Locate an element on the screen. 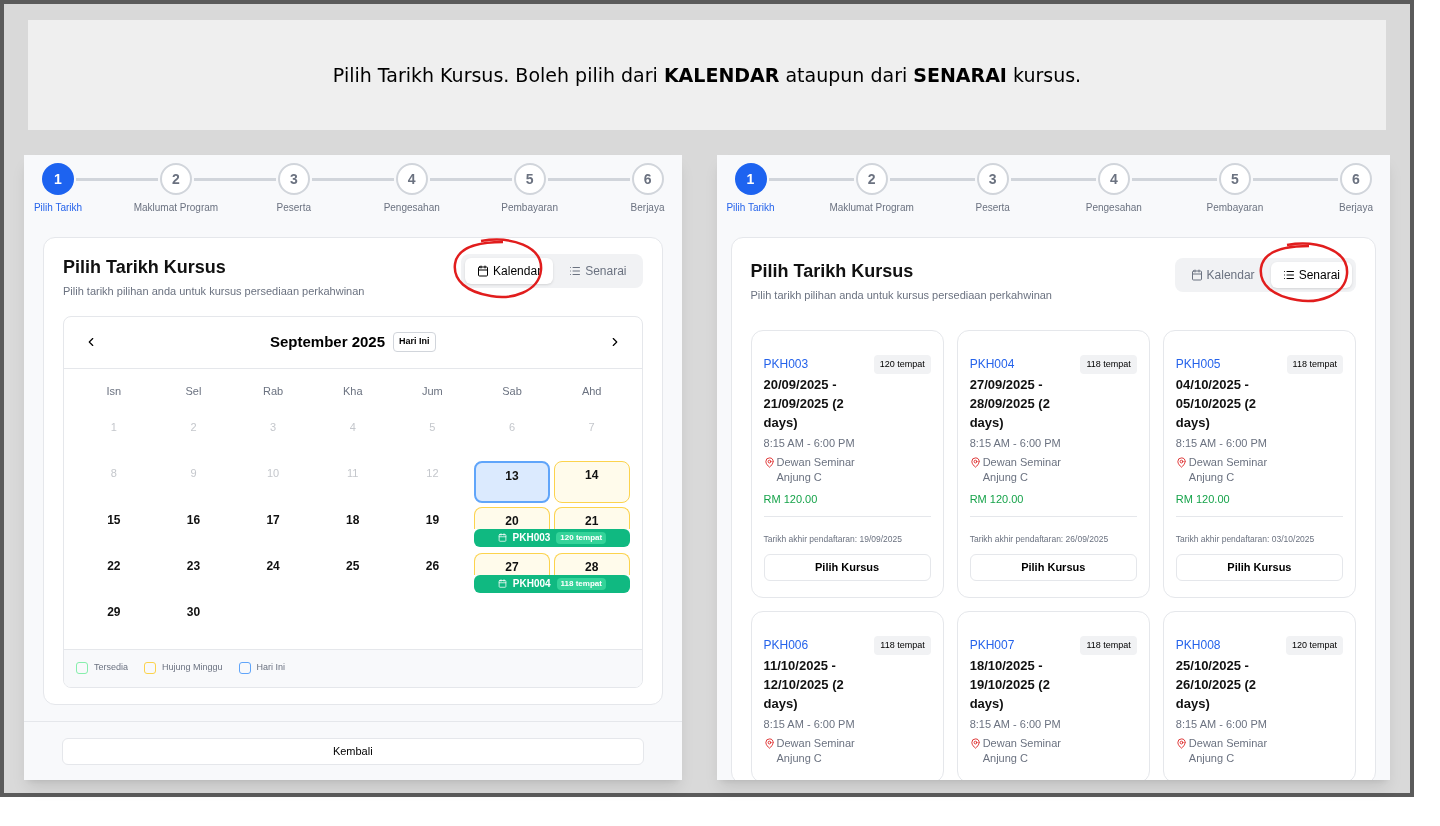  day-cell: 18 is located at coordinates (352, 517).